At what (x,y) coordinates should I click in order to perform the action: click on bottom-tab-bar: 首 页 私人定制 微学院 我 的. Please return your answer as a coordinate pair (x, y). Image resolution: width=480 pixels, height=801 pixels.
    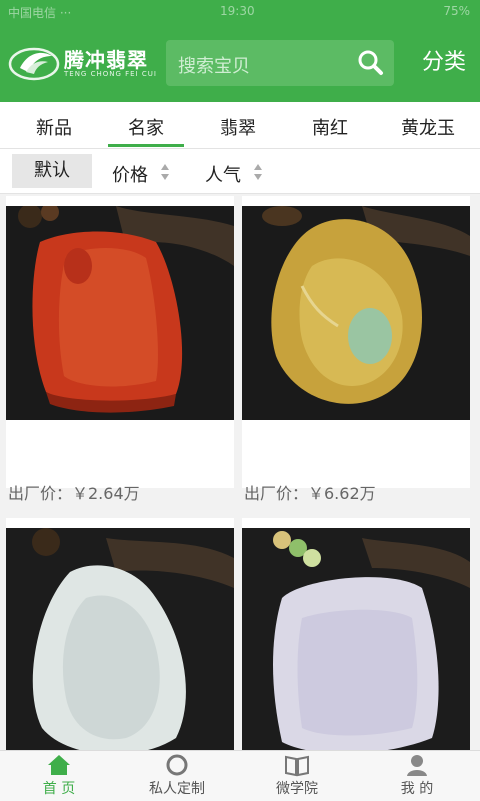
    Looking at the image, I should click on (240, 775).